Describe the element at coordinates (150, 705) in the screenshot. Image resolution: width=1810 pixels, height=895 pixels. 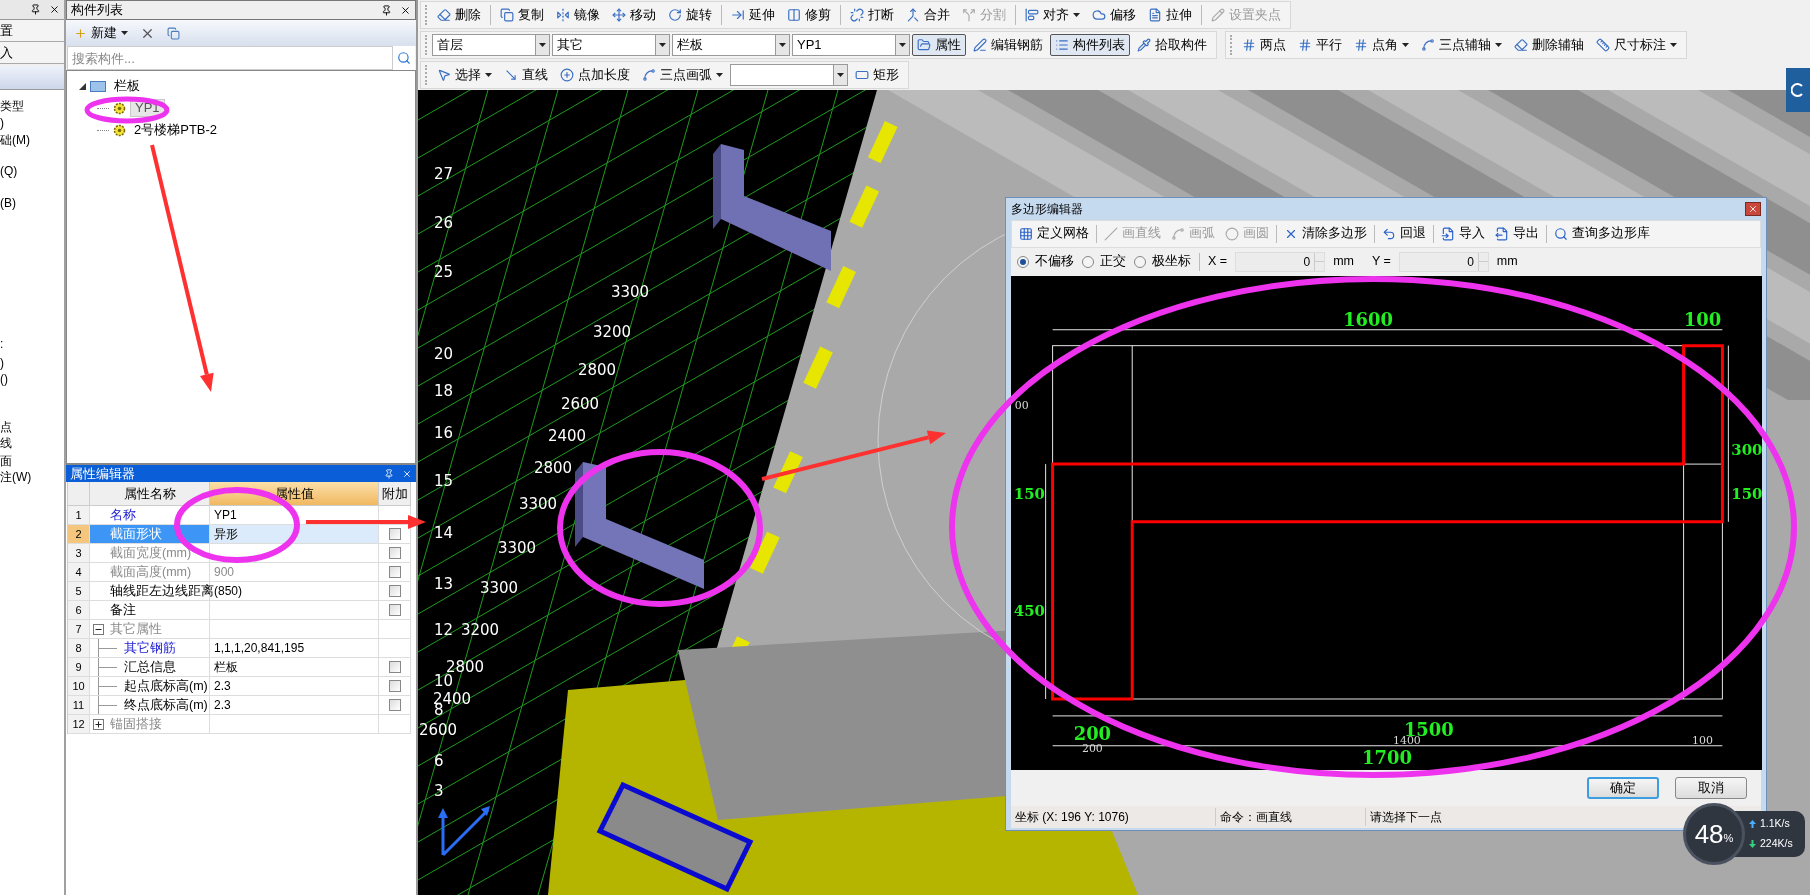
I see `property-name-cell: 终点底标高(m)` at that location.